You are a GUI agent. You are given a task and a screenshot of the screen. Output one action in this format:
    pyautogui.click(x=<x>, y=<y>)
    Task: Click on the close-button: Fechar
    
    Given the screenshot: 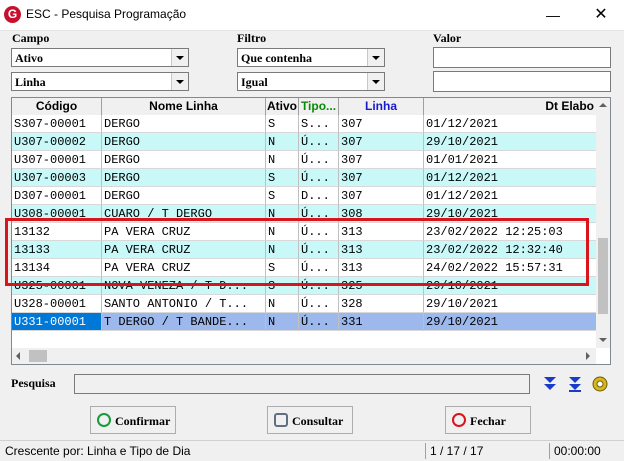 What is the action you would take?
    pyautogui.click(x=488, y=420)
    